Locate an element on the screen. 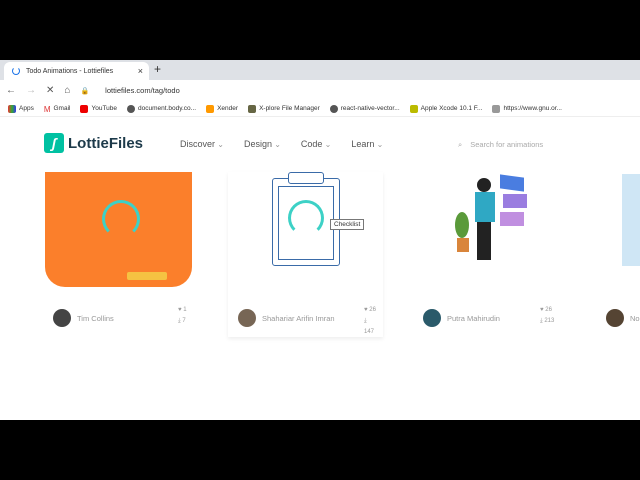  author-name: Putra Mahirudin is located at coordinates (473, 318).